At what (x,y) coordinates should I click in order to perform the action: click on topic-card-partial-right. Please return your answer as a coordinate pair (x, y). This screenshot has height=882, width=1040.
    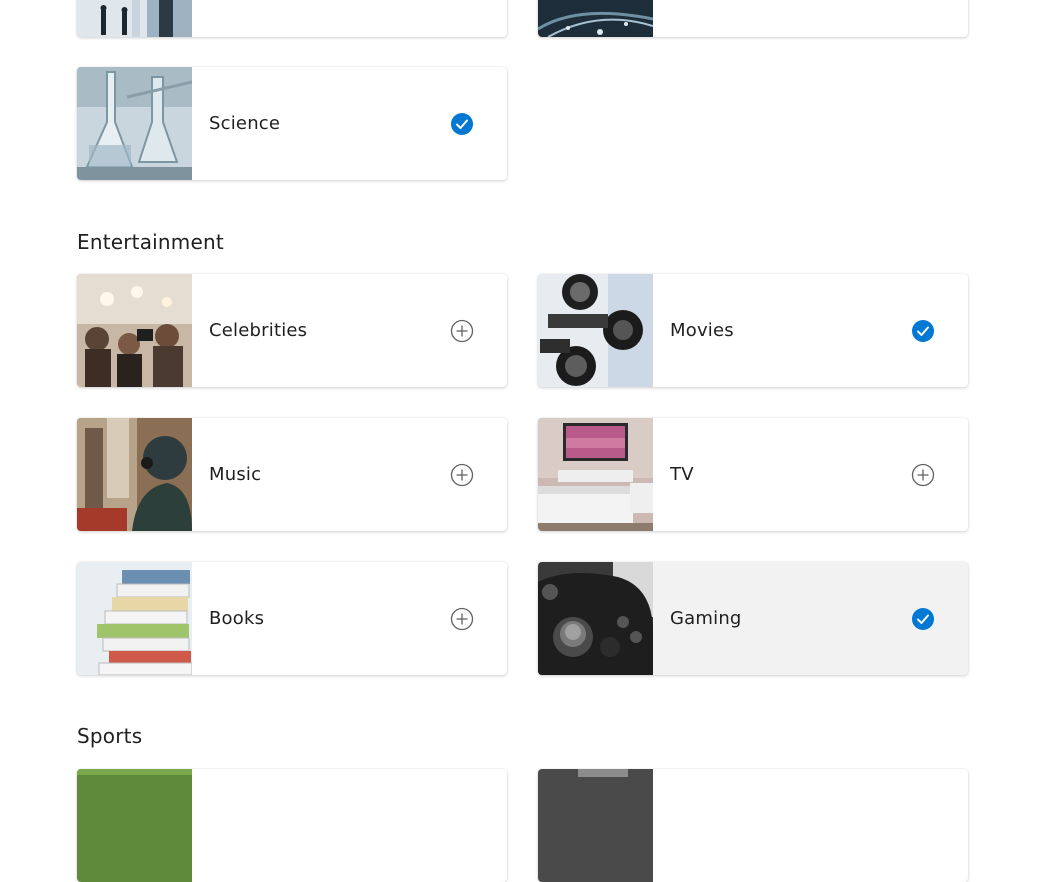
    Looking at the image, I should click on (753, 18).